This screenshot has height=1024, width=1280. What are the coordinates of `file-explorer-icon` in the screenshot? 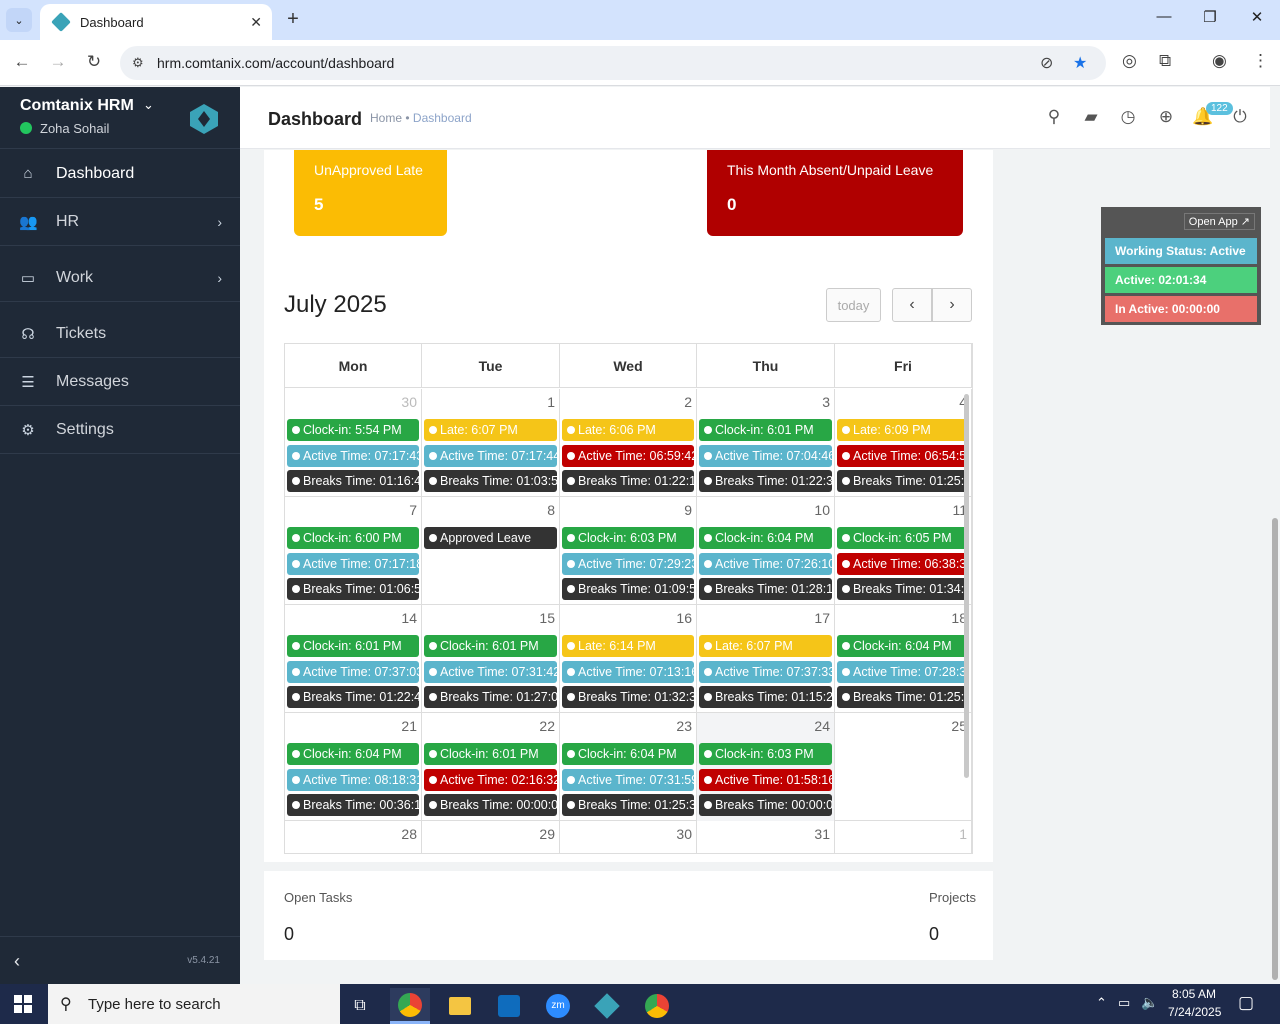 It's located at (460, 1006).